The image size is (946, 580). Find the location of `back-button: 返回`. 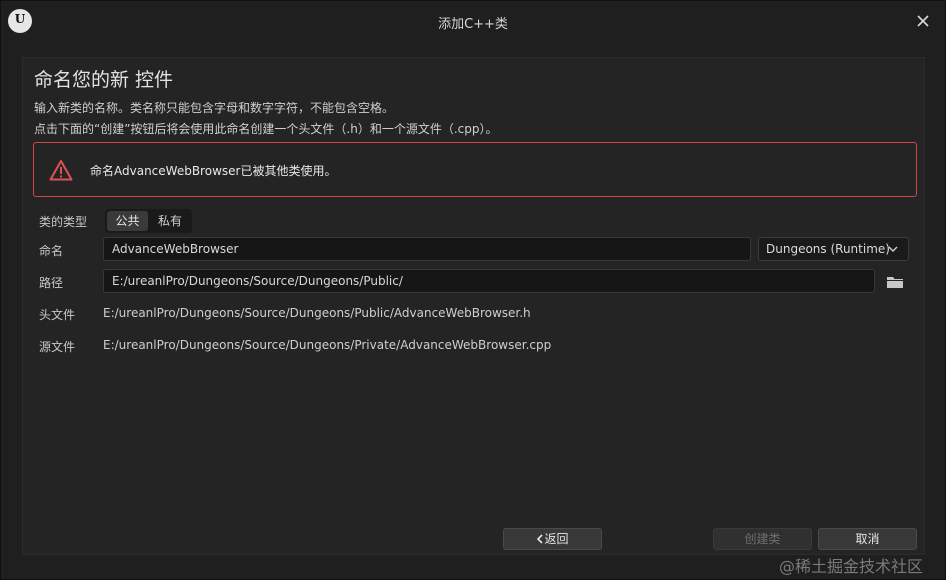

back-button: 返回 is located at coordinates (552, 539).